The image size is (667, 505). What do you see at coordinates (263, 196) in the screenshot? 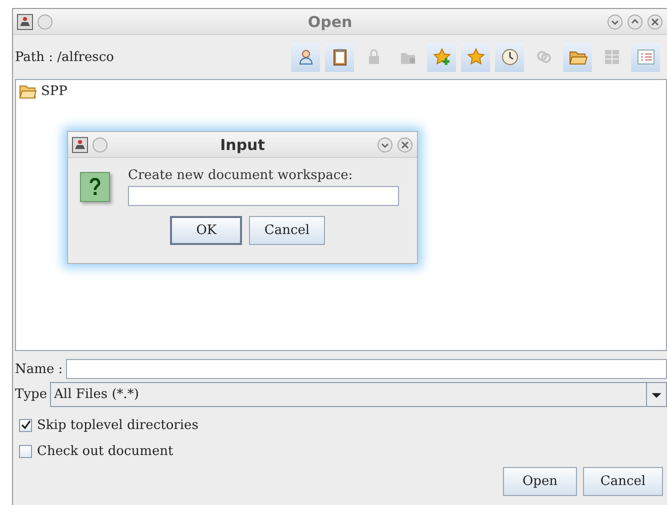
I see `workspace-name-field` at bounding box center [263, 196].